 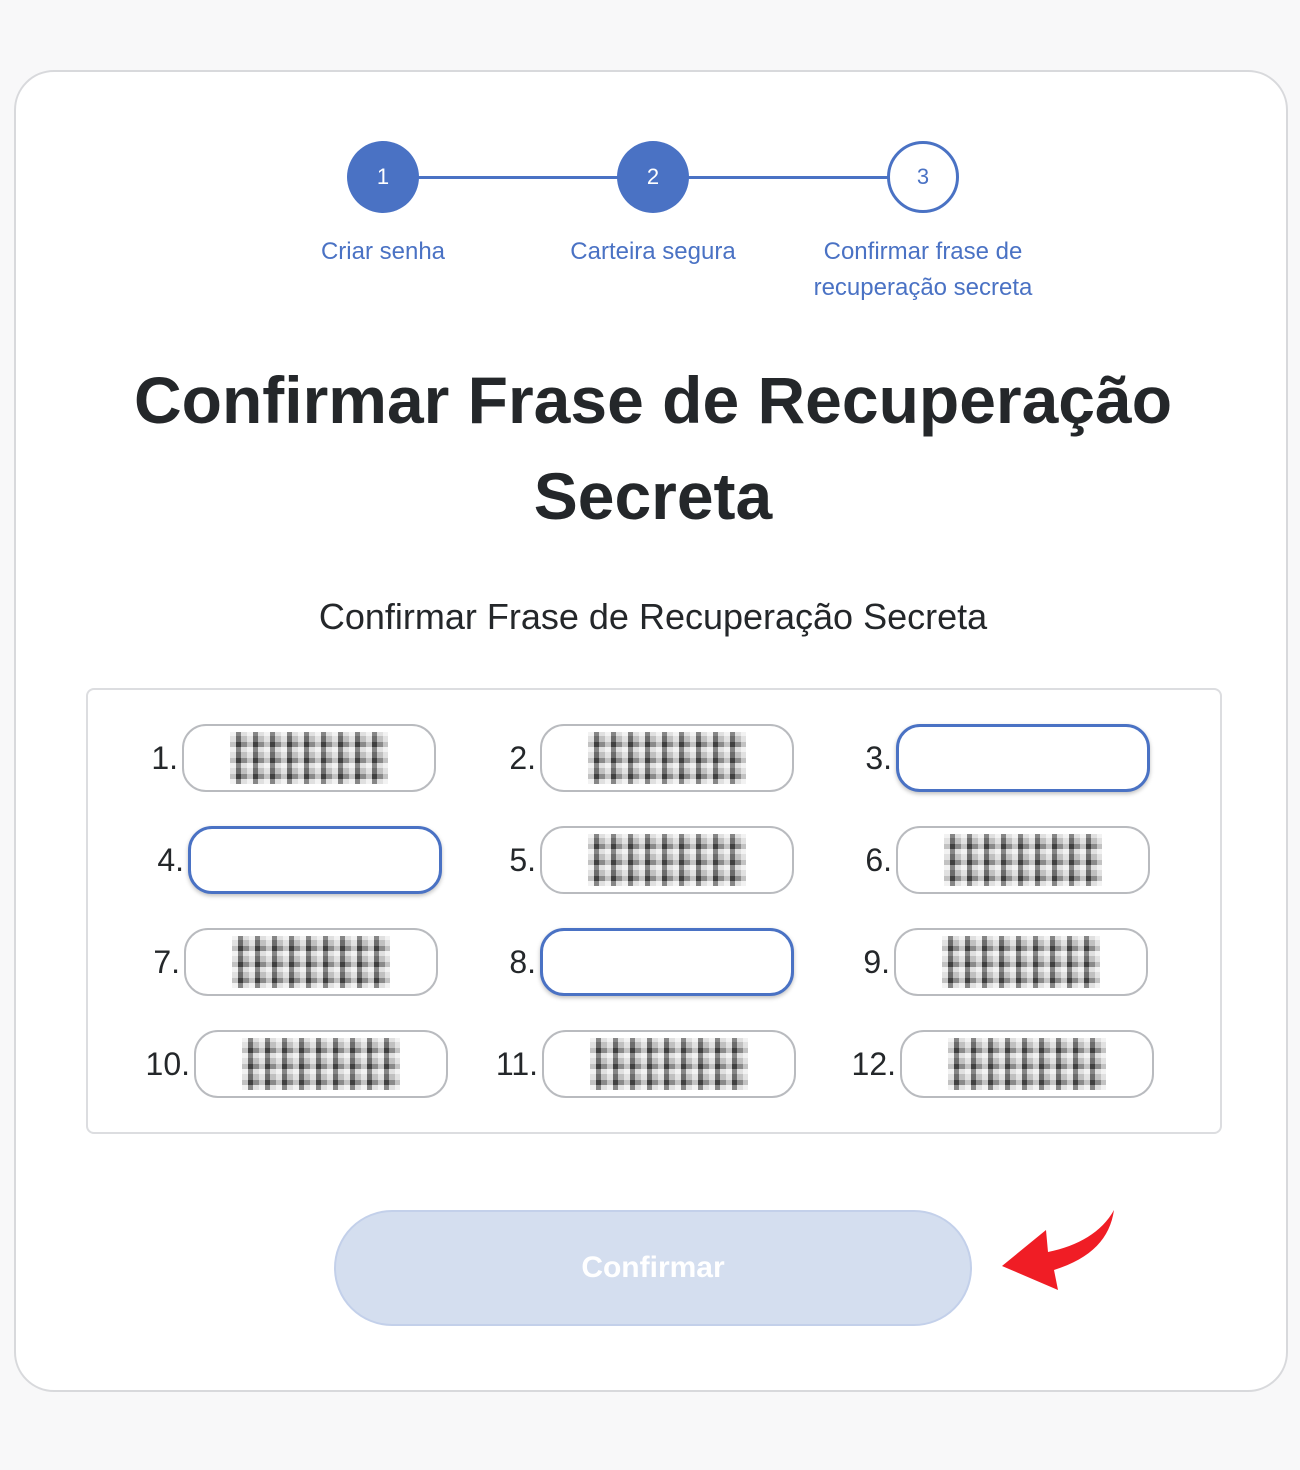 I want to click on word-number: 3., so click(x=878, y=758).